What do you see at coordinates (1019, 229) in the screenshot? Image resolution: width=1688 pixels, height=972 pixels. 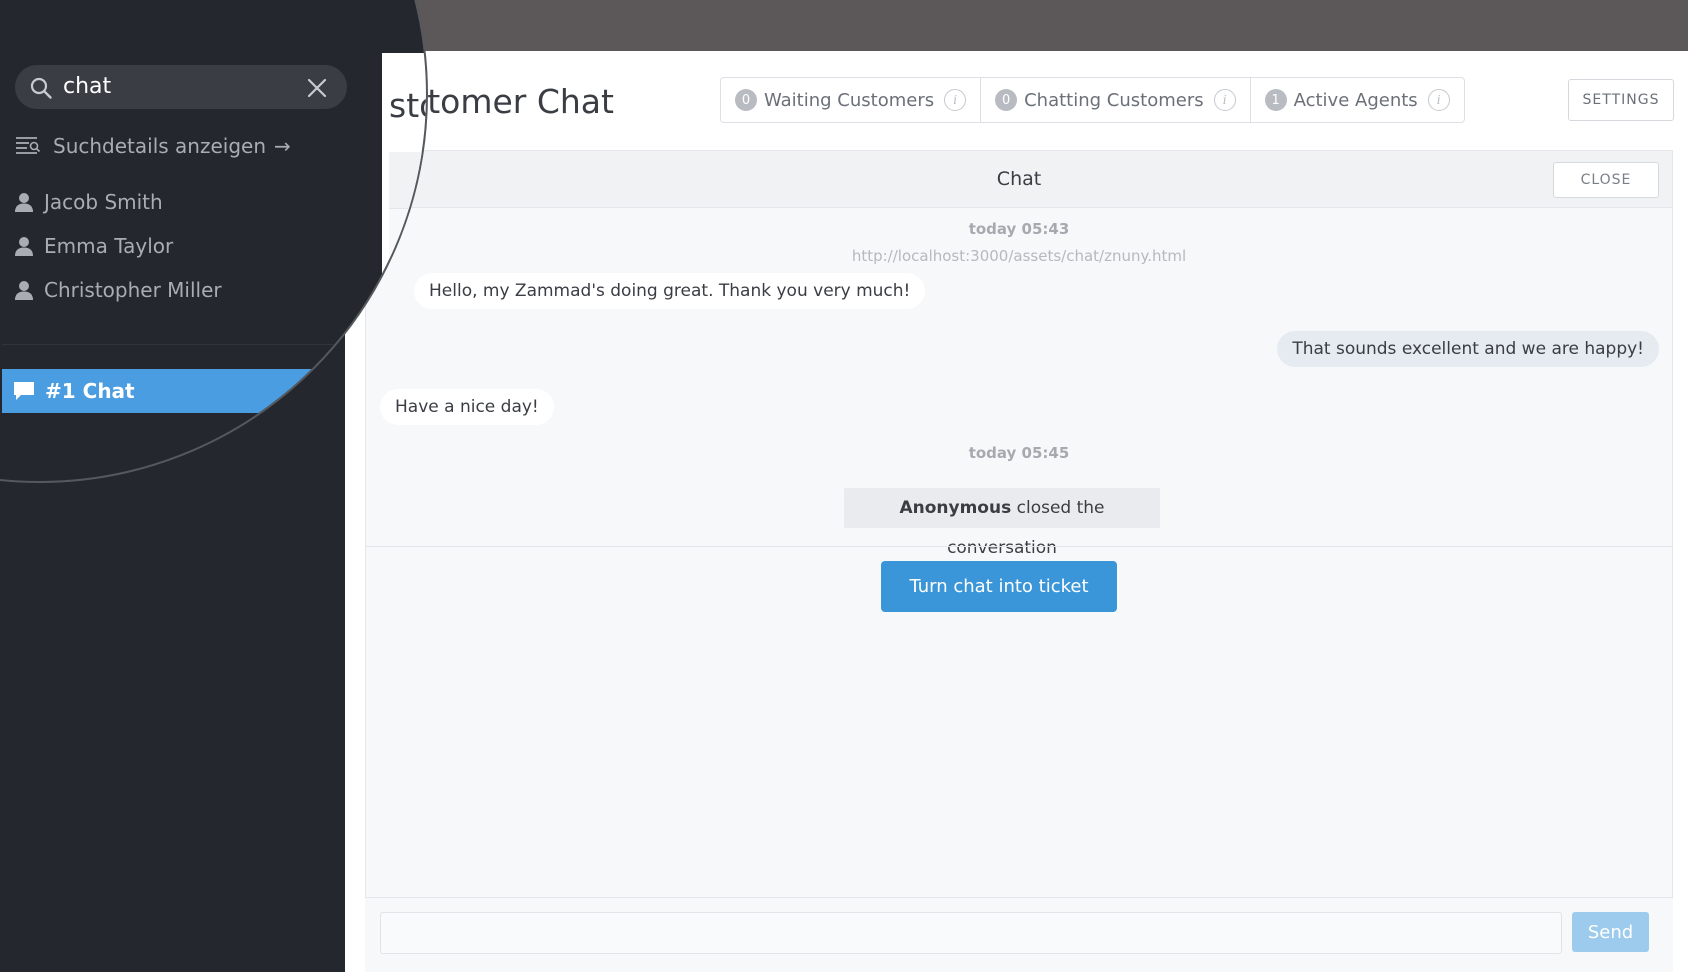 I see `message-timestamp: today 05:43` at bounding box center [1019, 229].